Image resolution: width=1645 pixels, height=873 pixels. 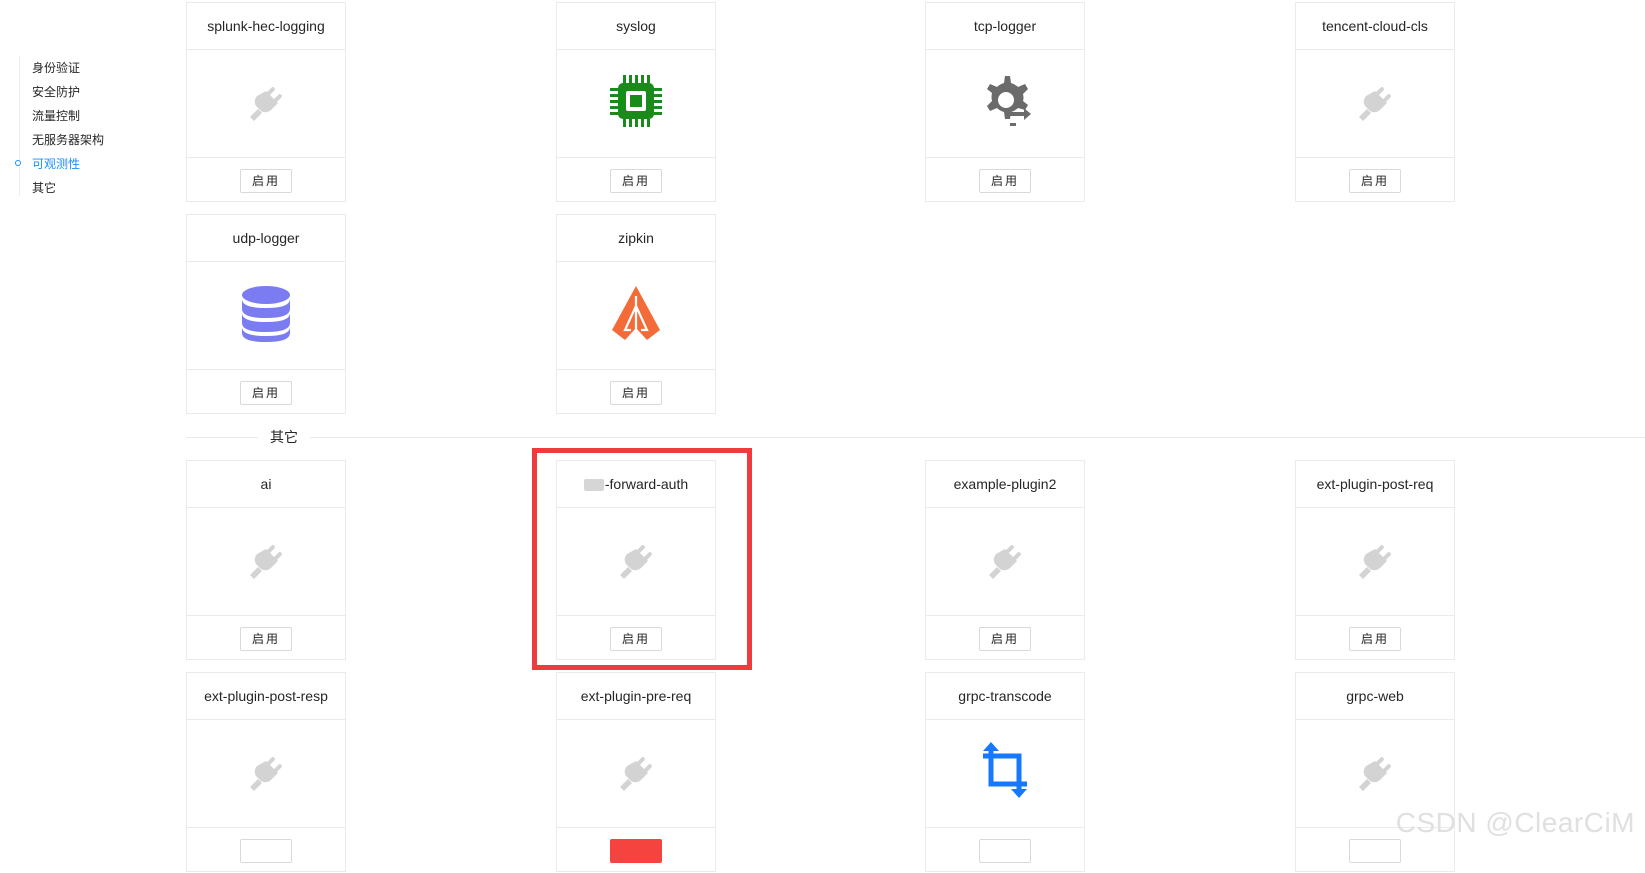 I want to click on plugin-card-ext-plugin-post-resp: ext-plugin-post-resp, so click(x=266, y=772).